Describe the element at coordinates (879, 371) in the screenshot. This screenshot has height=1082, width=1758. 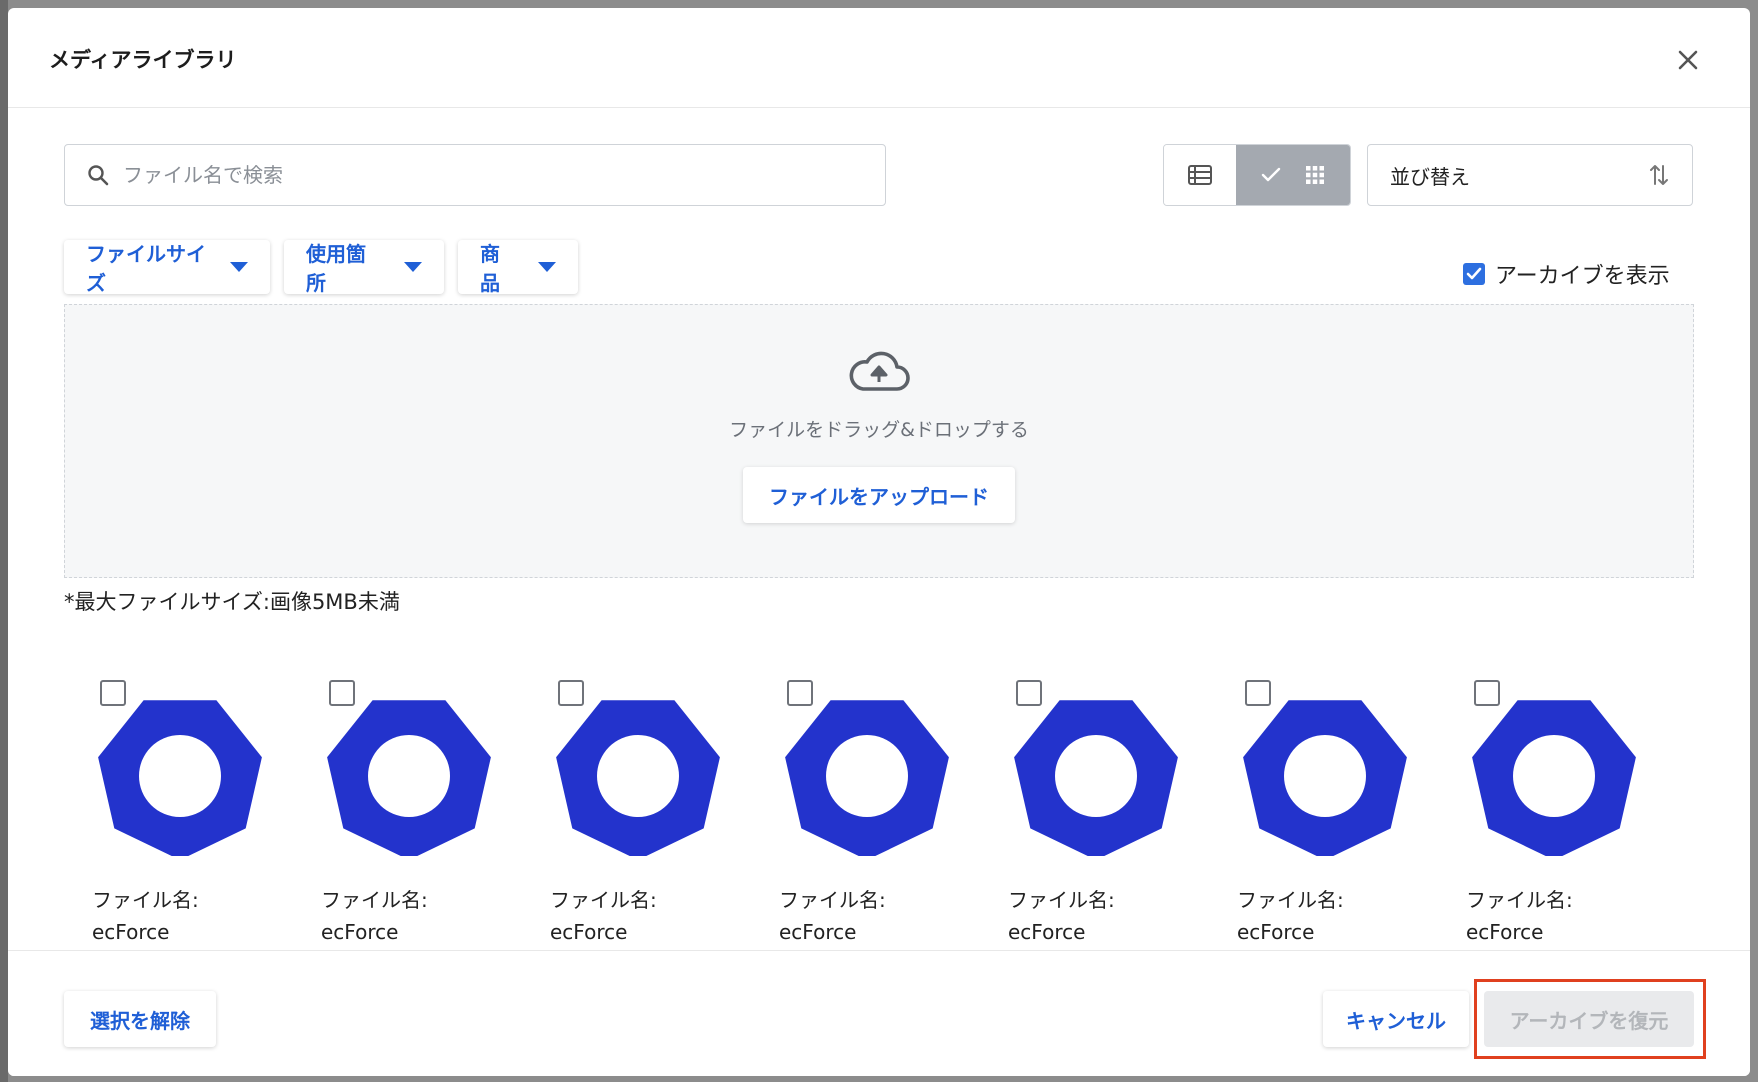
I see `cloud-upload-icon` at that location.